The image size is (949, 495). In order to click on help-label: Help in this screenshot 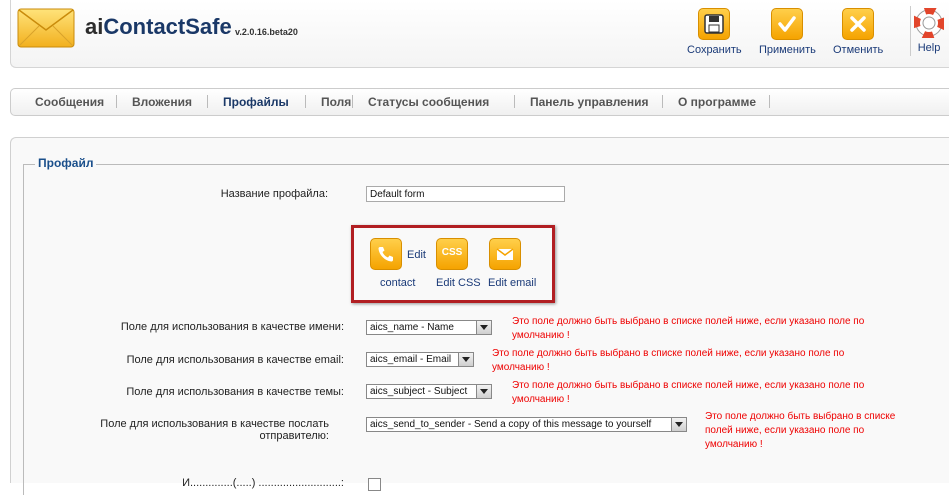, I will do `click(929, 48)`.